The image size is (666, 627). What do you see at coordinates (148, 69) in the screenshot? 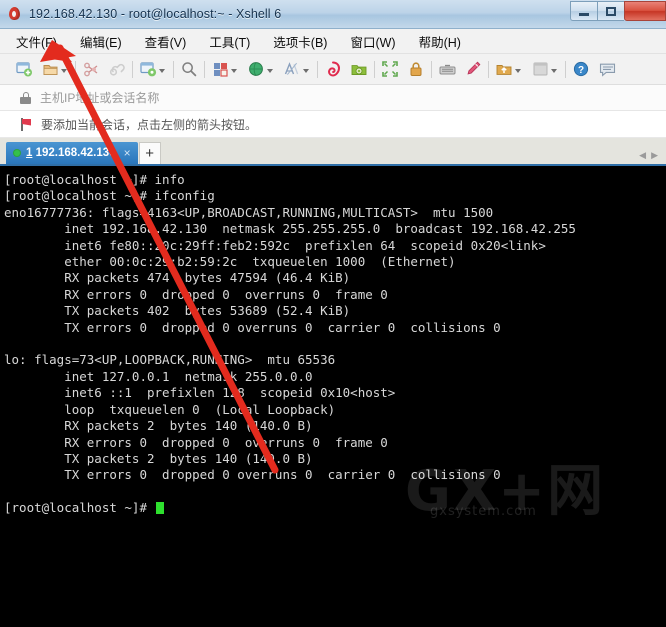
I see `properties-icon` at bounding box center [148, 69].